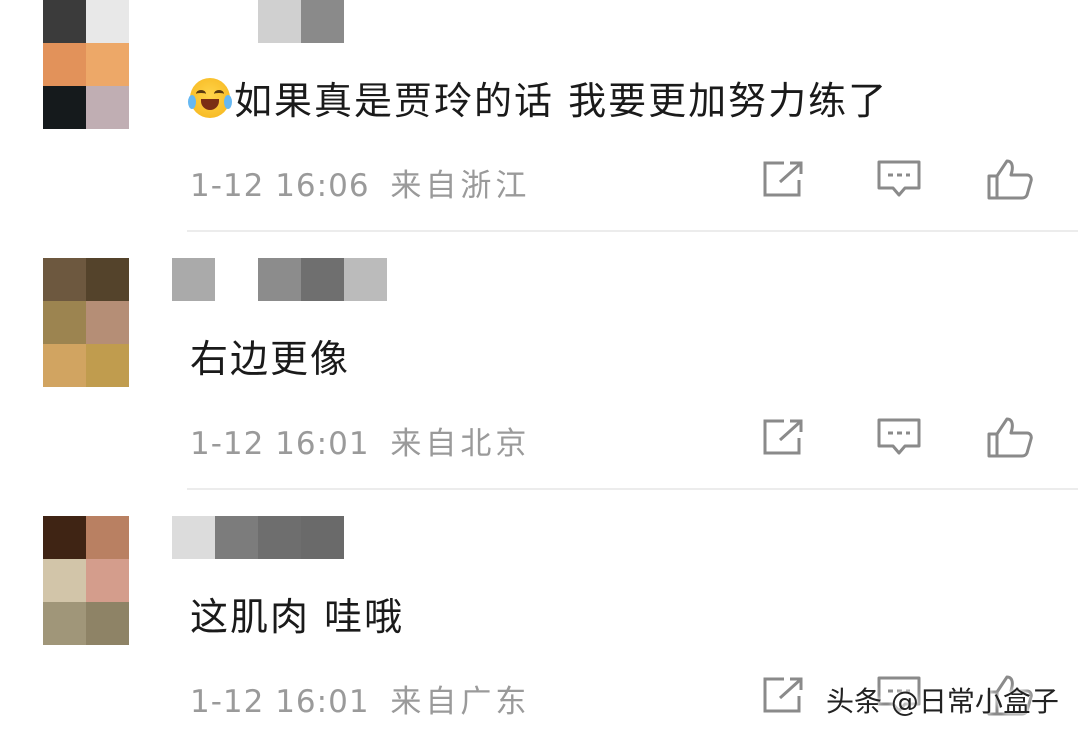 This screenshot has height=738, width=1078. What do you see at coordinates (561, 101) in the screenshot?
I see `comment-text-content: 如果真是贾玲的话 我要更加努力练了` at bounding box center [561, 101].